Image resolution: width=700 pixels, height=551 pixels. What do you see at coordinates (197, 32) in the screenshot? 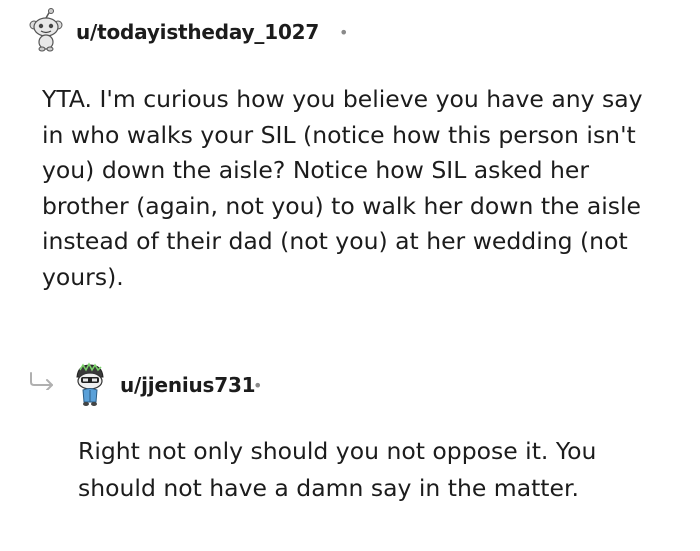
I see `comment-author: u/todayistheday_1027` at bounding box center [197, 32].